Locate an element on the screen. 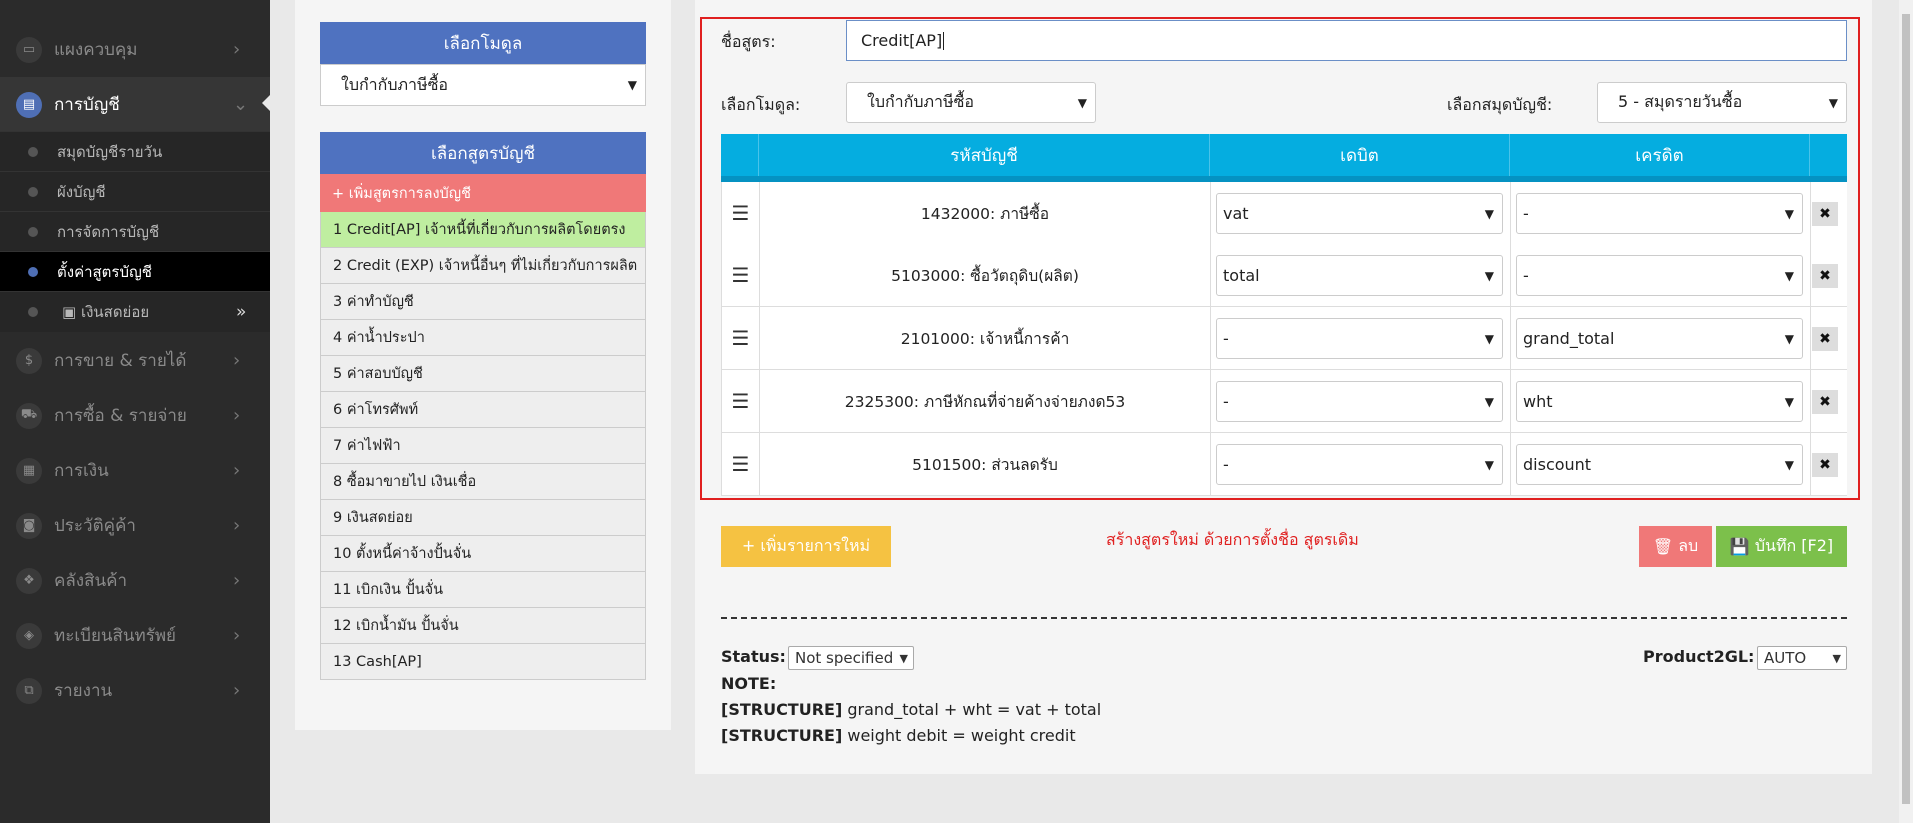  formula-item: 3 ค่าทำบัญชี is located at coordinates (483, 302).